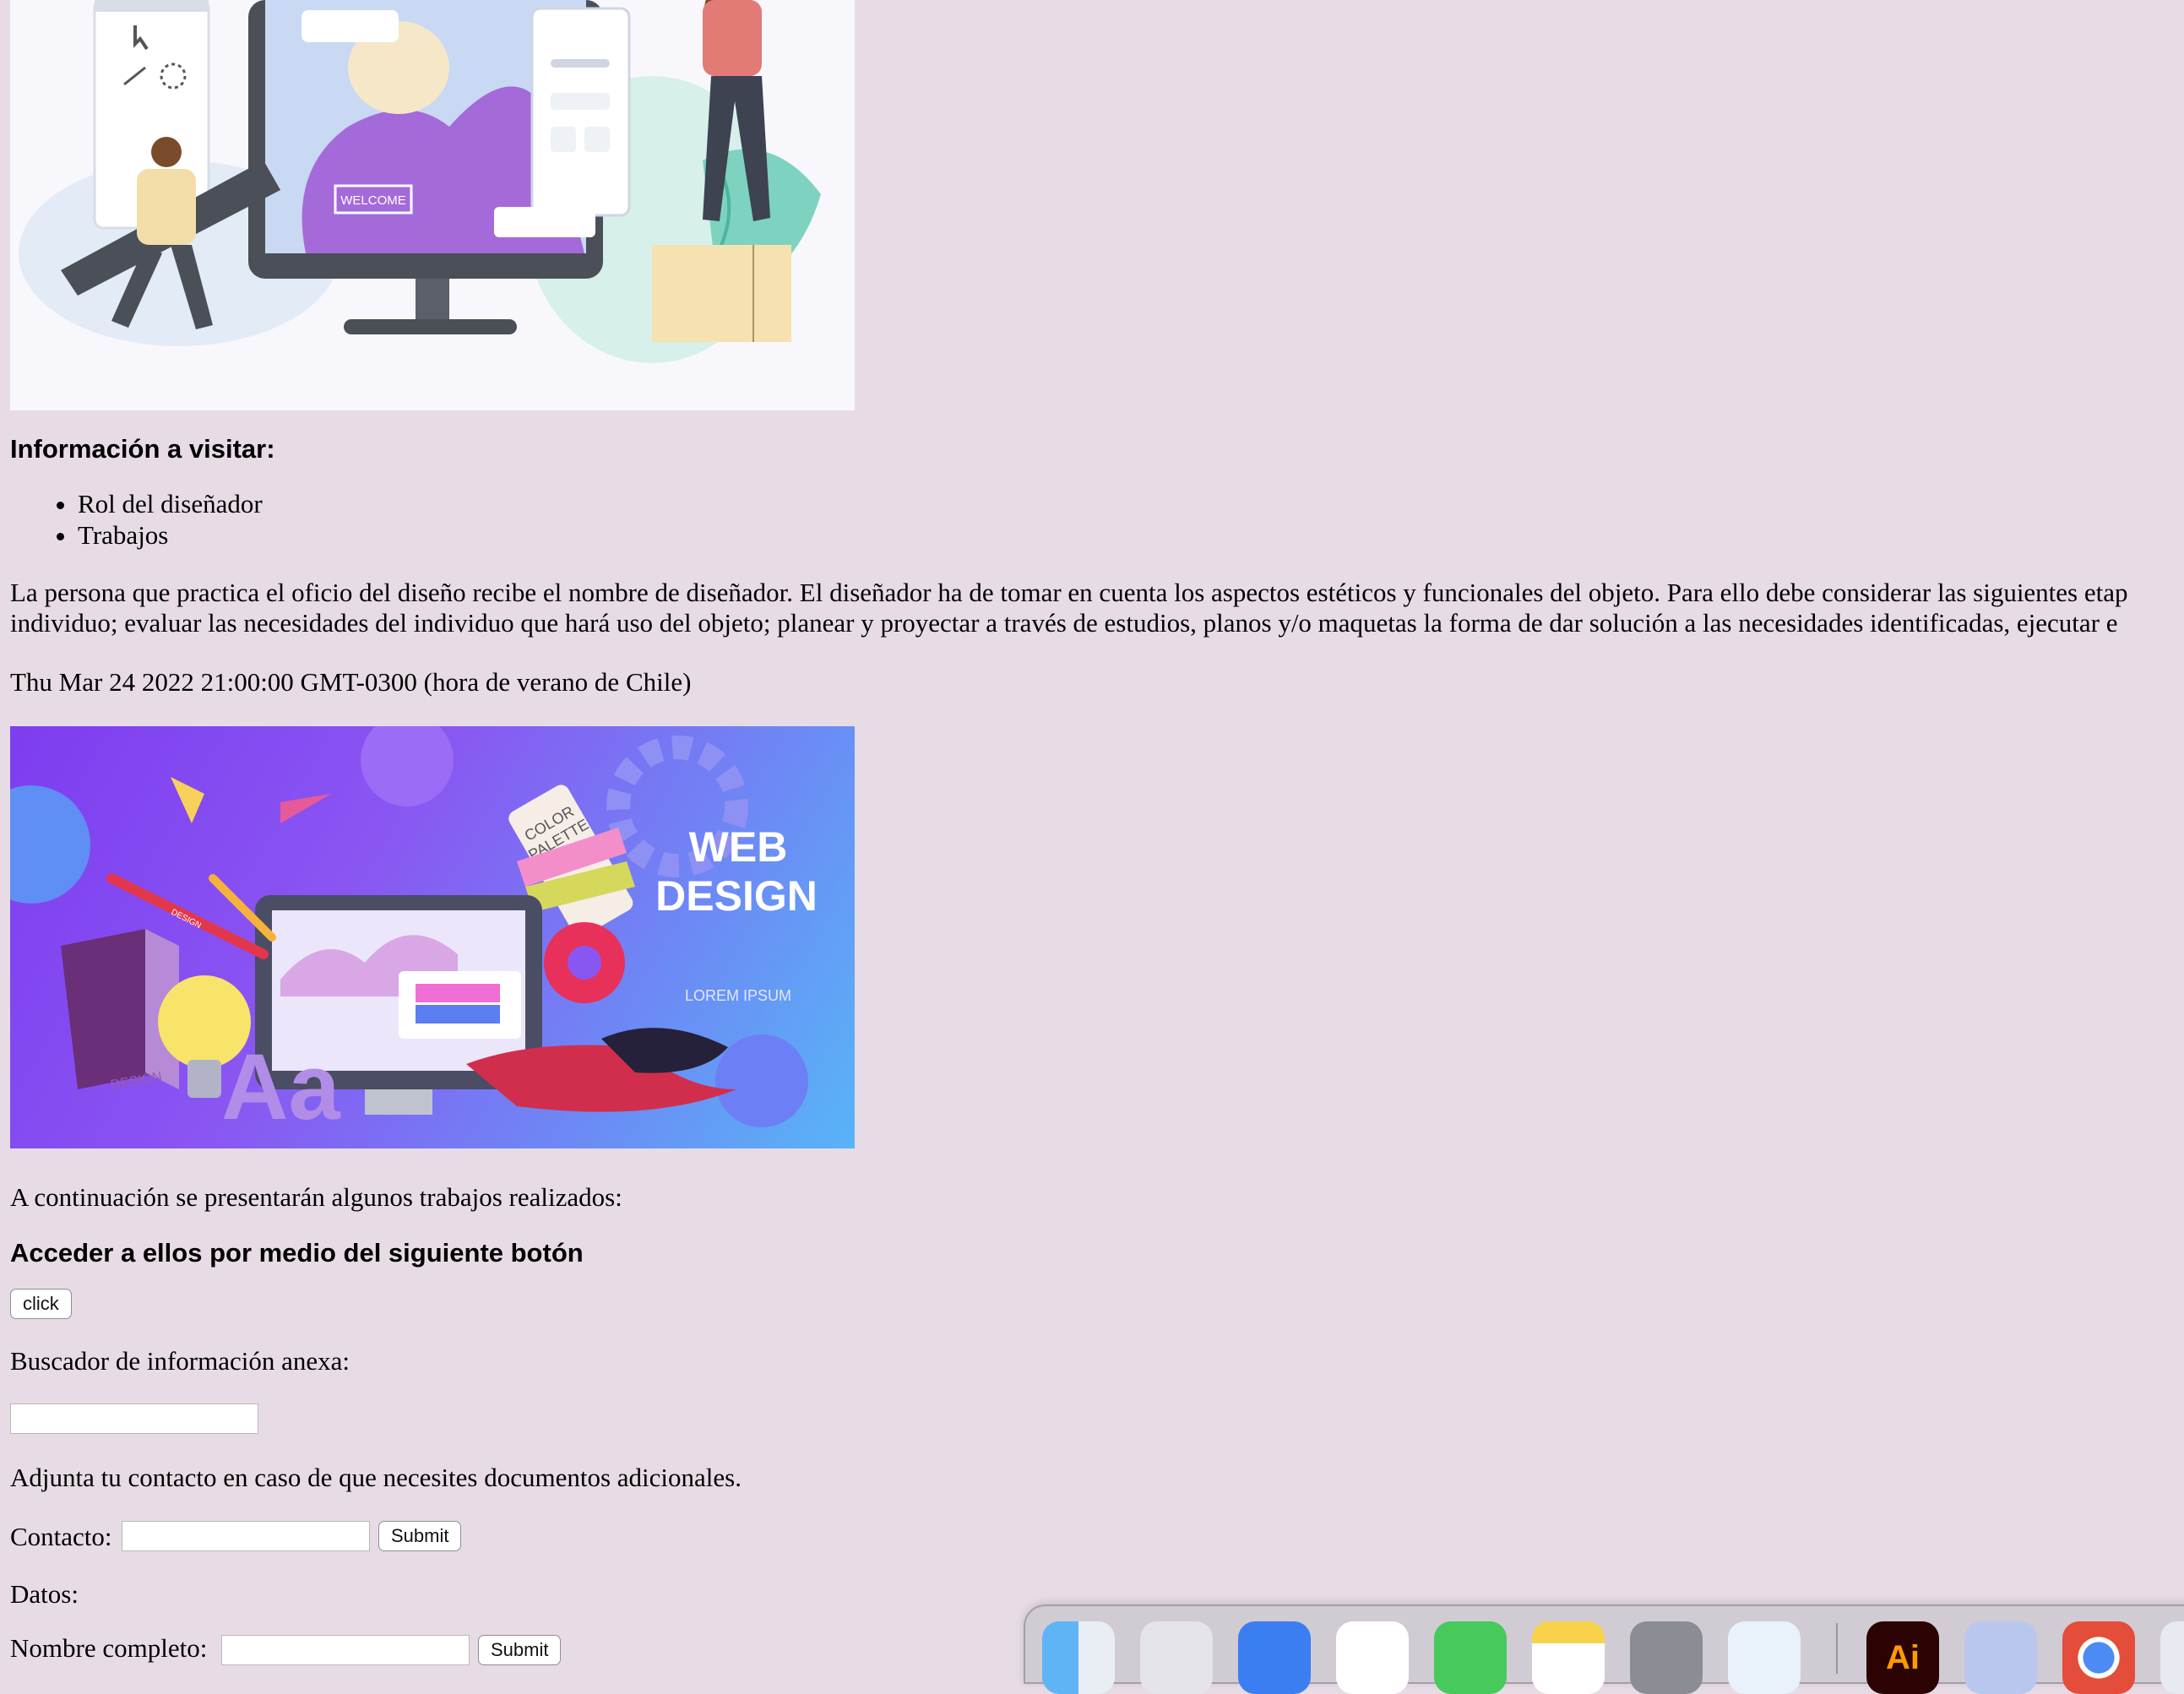 The image size is (2184, 1694). Describe the element at coordinates (2000, 1657) in the screenshot. I see `preview-icon` at that location.